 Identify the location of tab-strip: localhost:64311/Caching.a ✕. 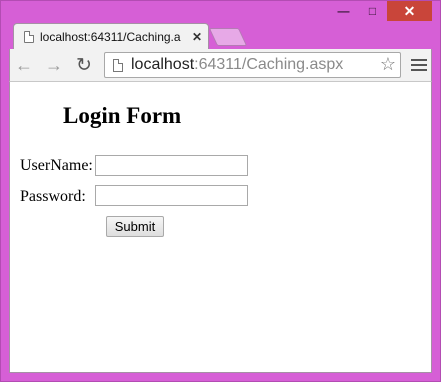
(225, 36).